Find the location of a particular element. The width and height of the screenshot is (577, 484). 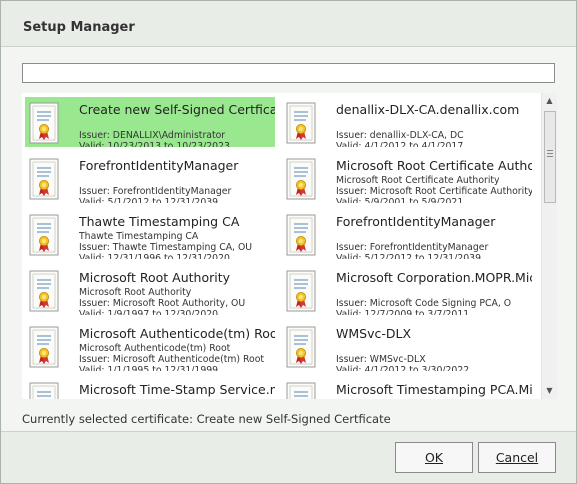

certificate-details: Microsoft Authenticode(tm) Root Issuer is located at coordinates (177, 357).